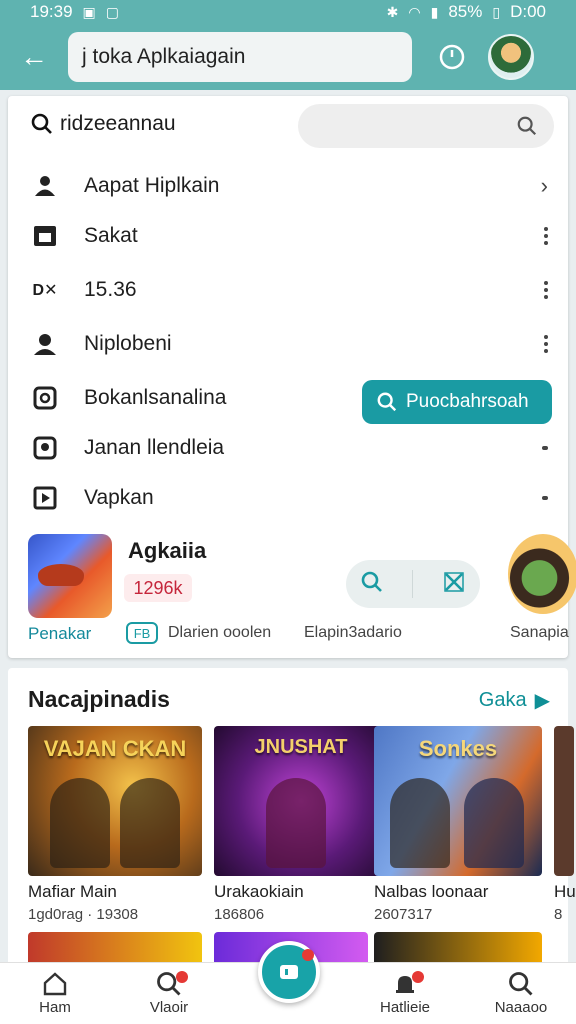 This screenshot has width=576, height=1024. What do you see at coordinates (89, 11) in the screenshot?
I see `image-icon: ▣` at bounding box center [89, 11].